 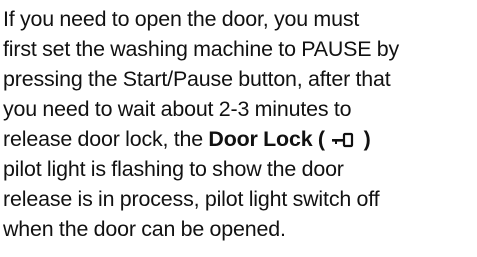 I want to click on text-line: pilot light is flashing to show the door, so click(x=173, y=169).